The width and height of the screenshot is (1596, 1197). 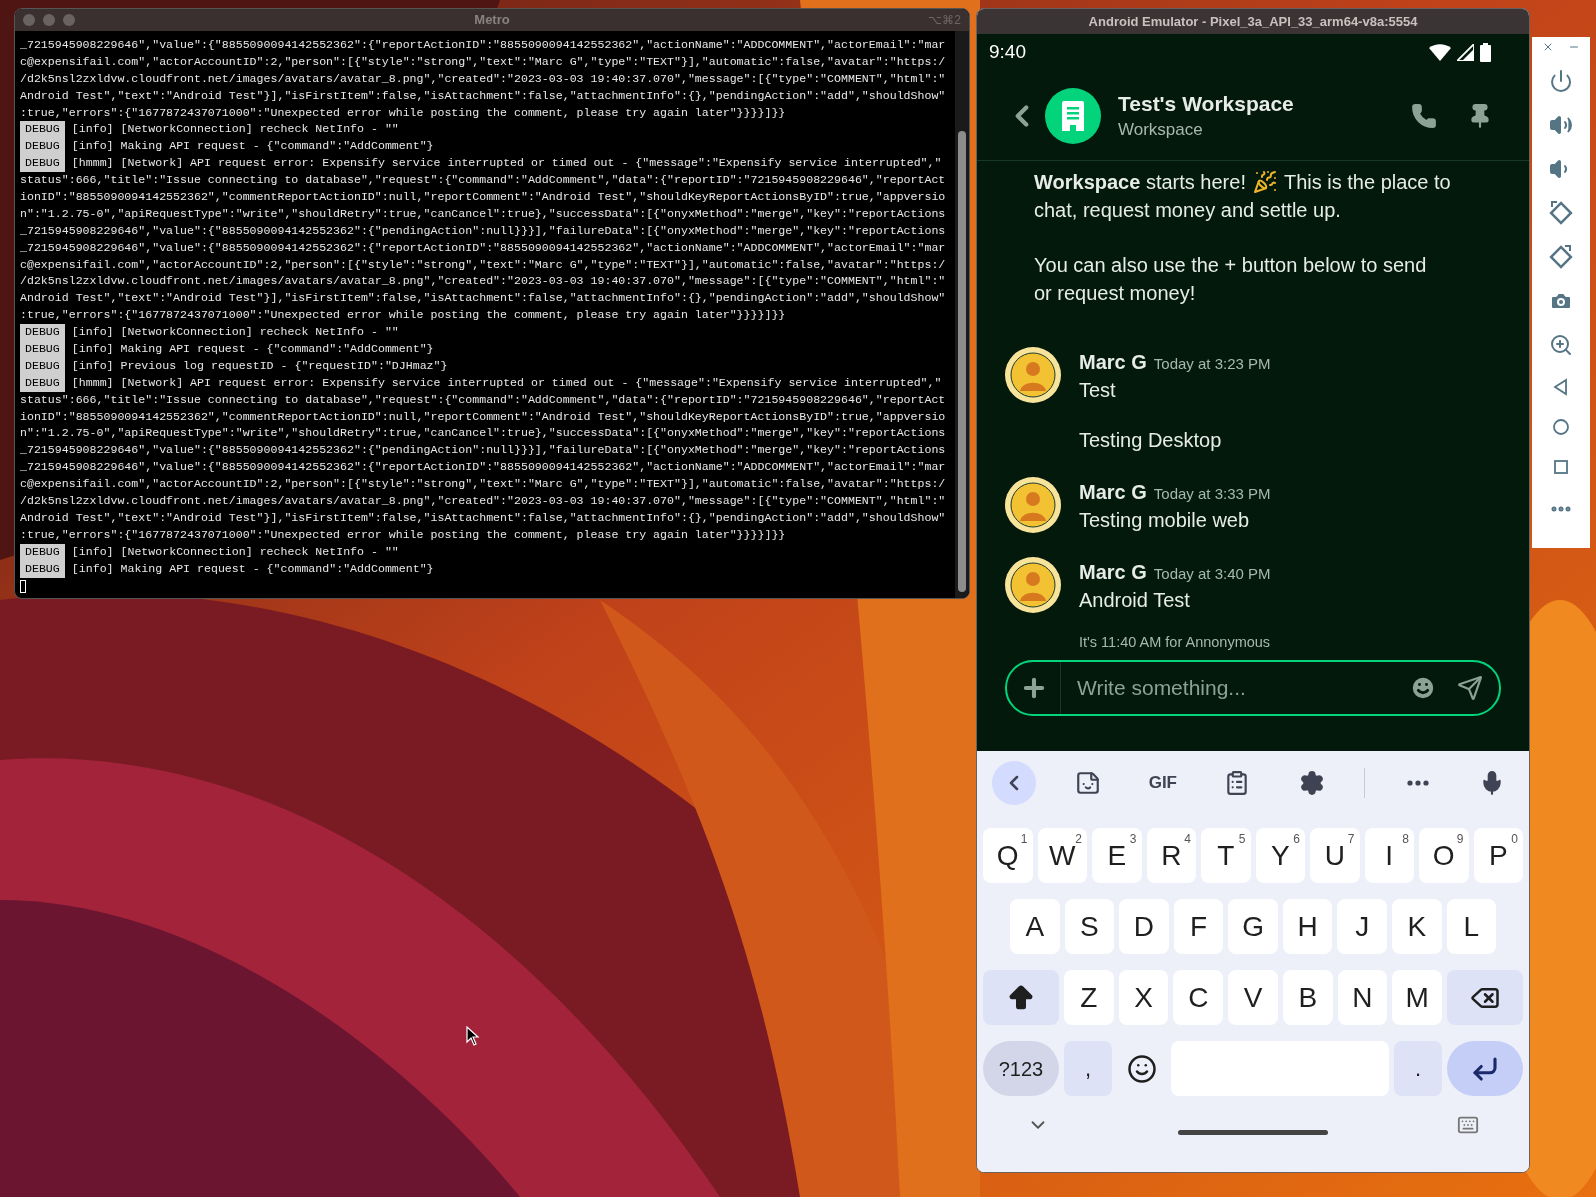 I want to click on key-hint: 4, so click(x=1187, y=839).